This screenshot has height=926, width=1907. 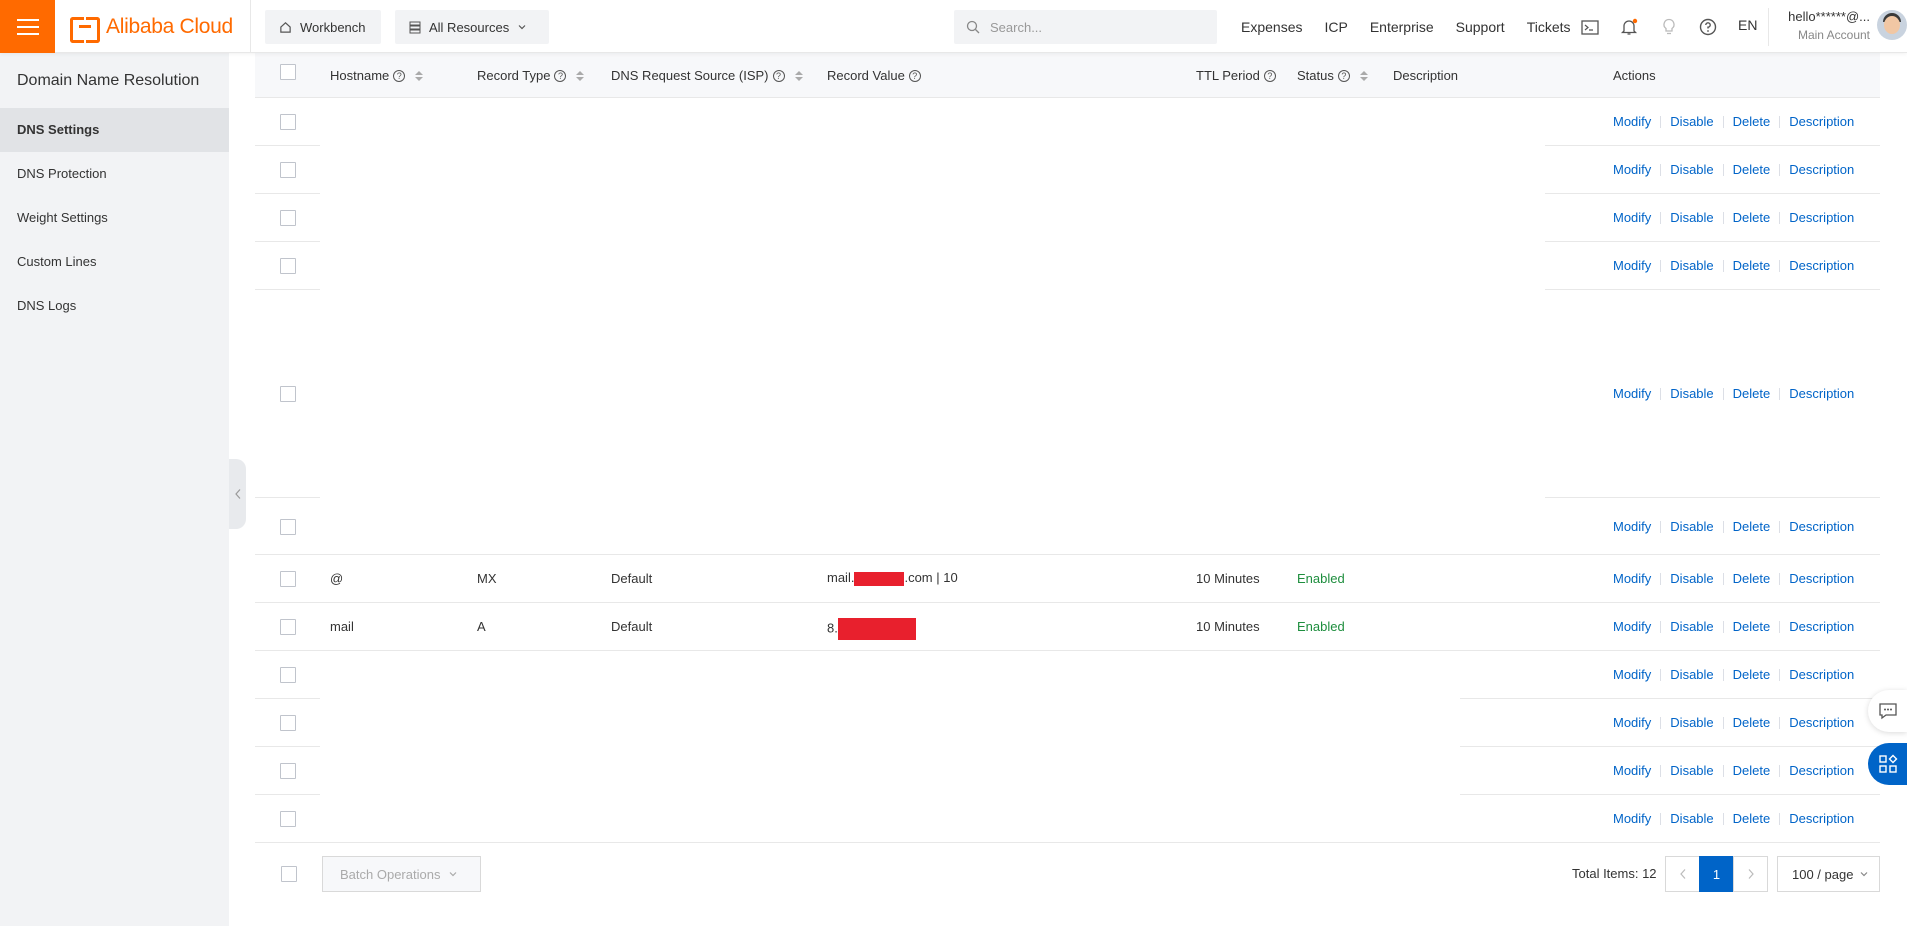 I want to click on nav-support: Support, so click(x=1480, y=27).